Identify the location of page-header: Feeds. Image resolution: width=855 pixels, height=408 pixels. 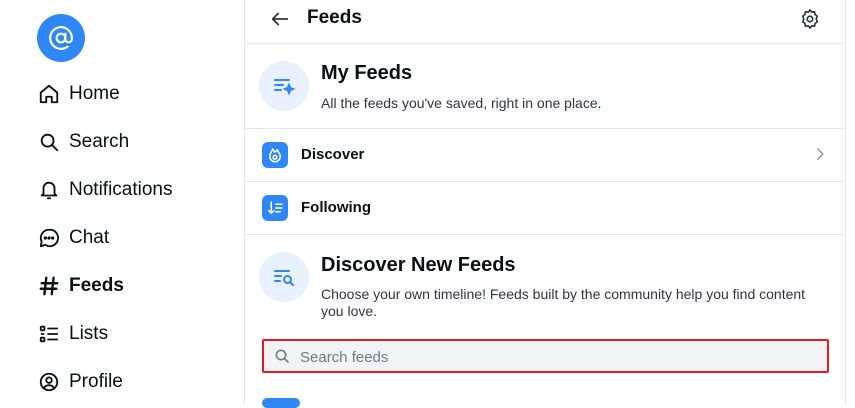
(545, 22).